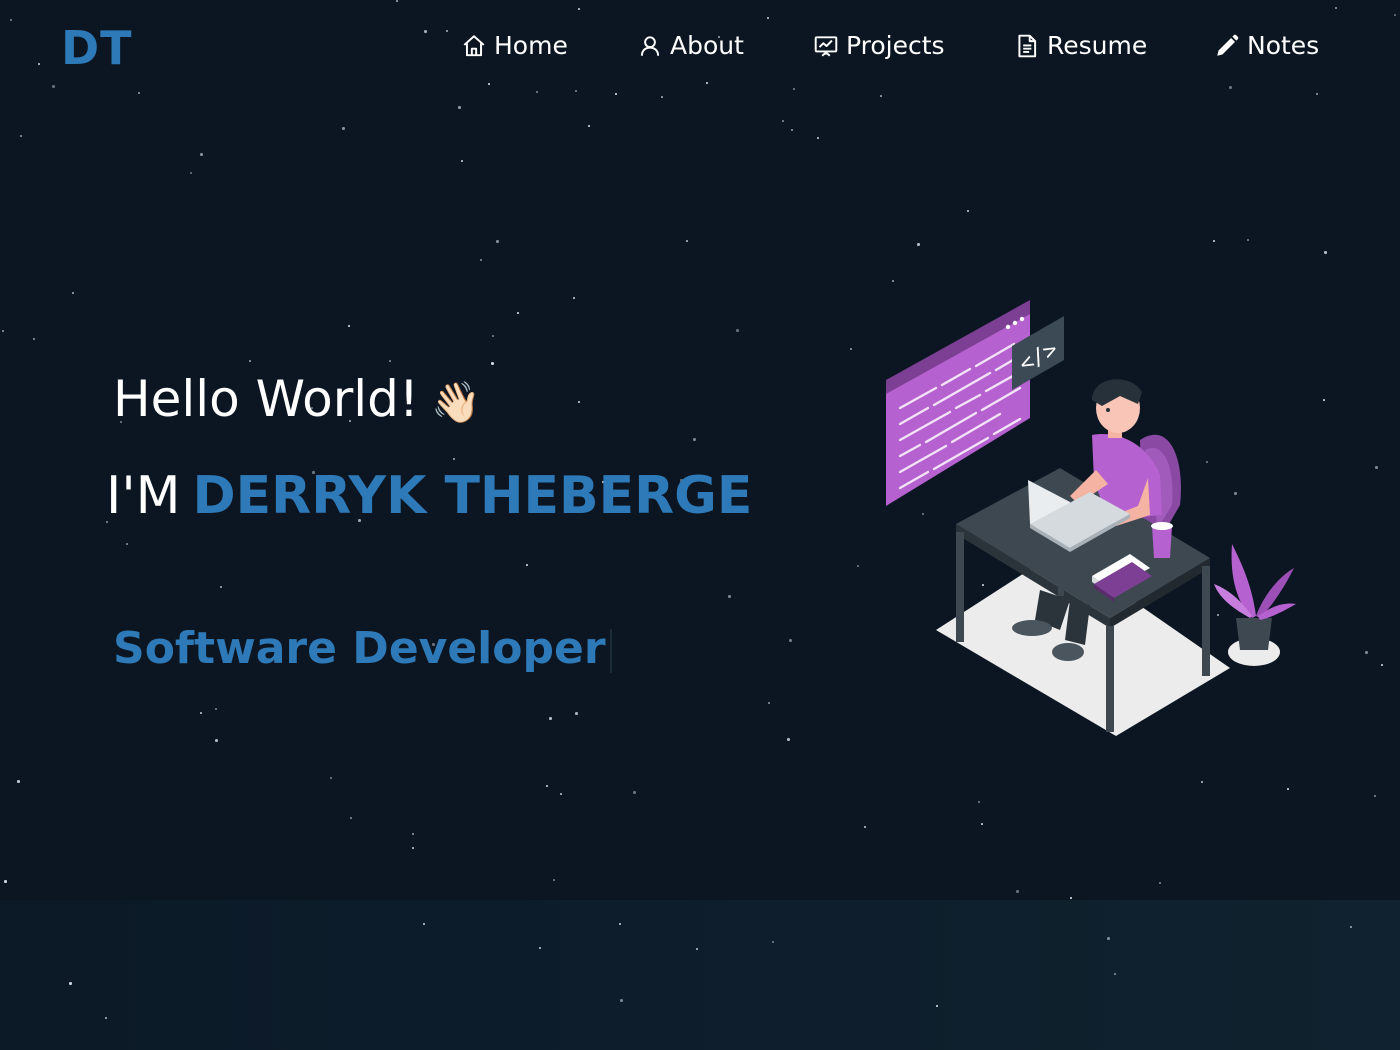 The width and height of the screenshot is (1400, 1050). What do you see at coordinates (266, 399) in the screenshot?
I see `greeting-text: Hello World!` at bounding box center [266, 399].